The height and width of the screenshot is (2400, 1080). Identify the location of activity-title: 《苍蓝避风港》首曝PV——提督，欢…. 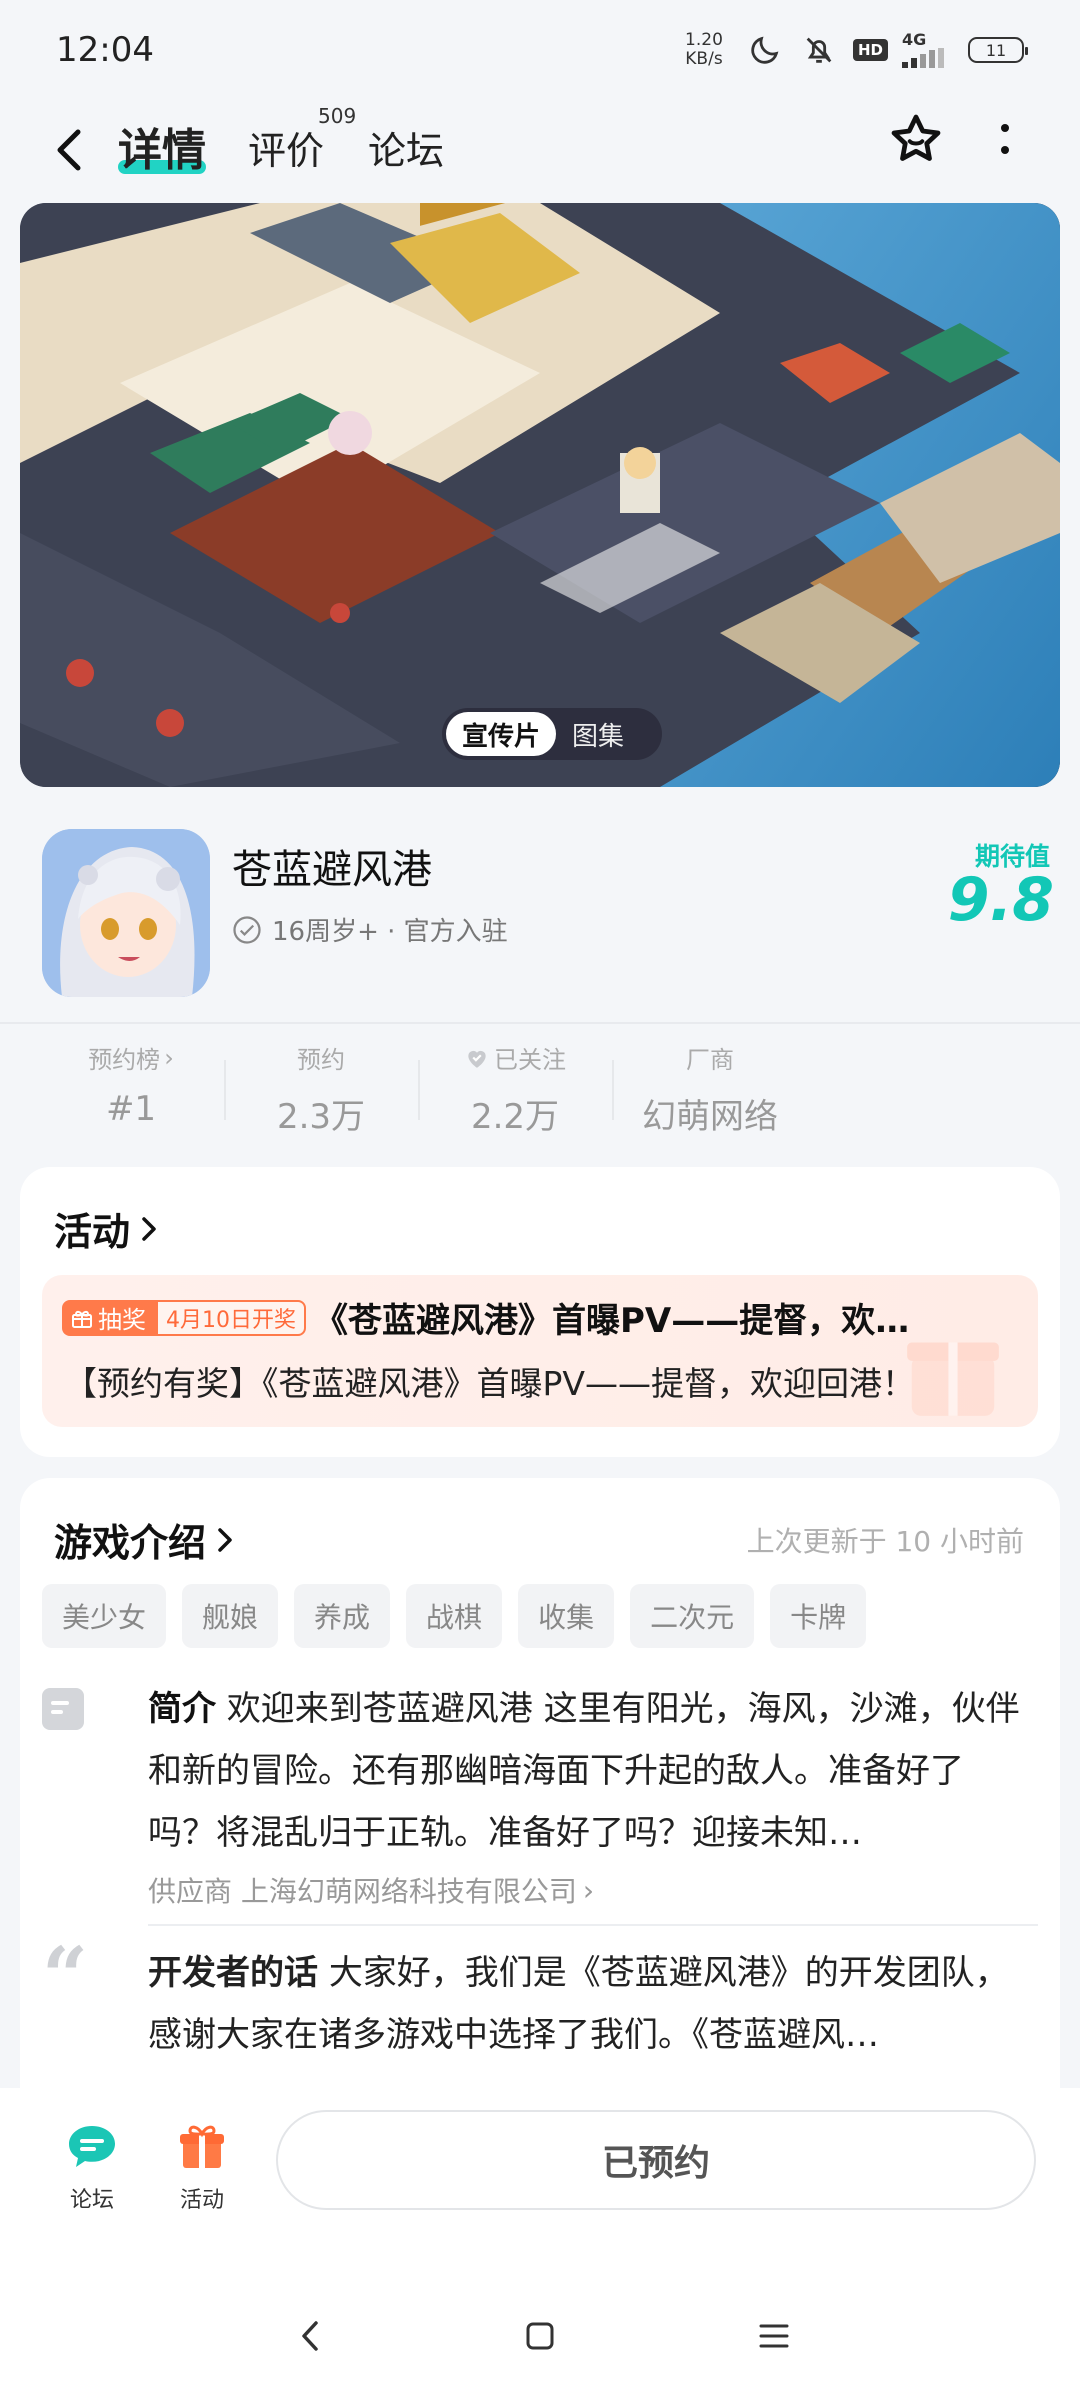
(612, 1321).